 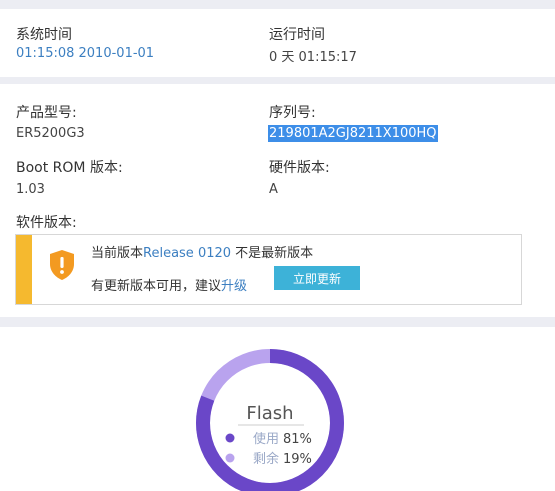 I want to click on flash-donut-chart: Flash 使用 81% 剩余 19%, so click(x=270, y=420).